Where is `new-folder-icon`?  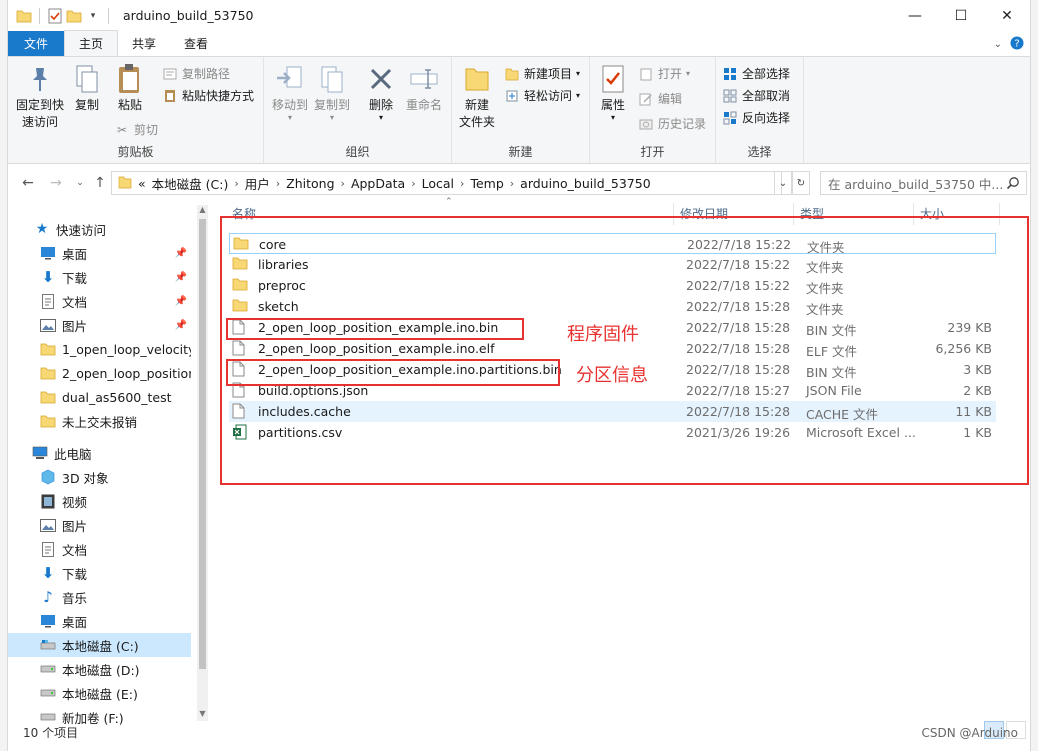
new-folder-icon is located at coordinates (74, 16).